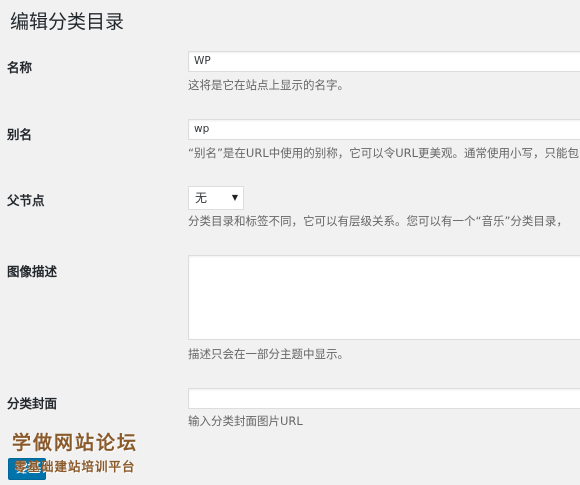 This screenshot has width=580, height=485. What do you see at coordinates (384, 398) in the screenshot?
I see `cover-input` at bounding box center [384, 398].